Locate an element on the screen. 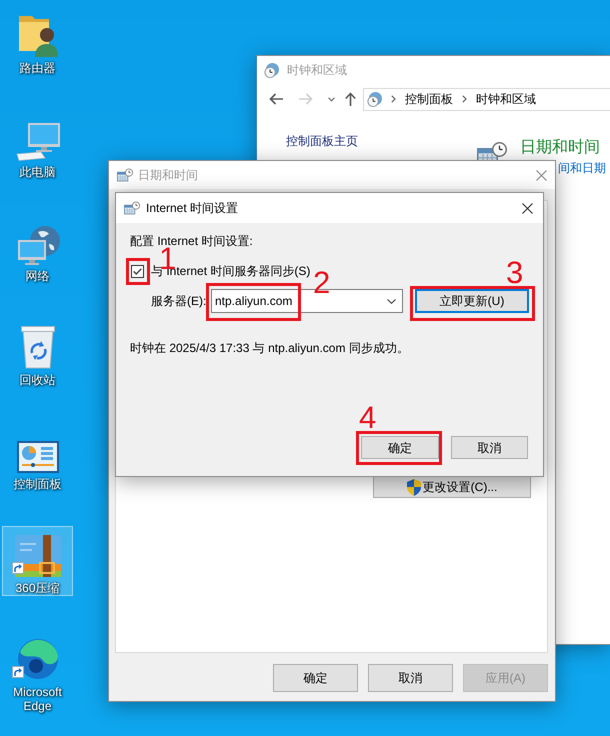 This screenshot has width=610, height=736. highlight-frame is located at coordinates (138, 271).